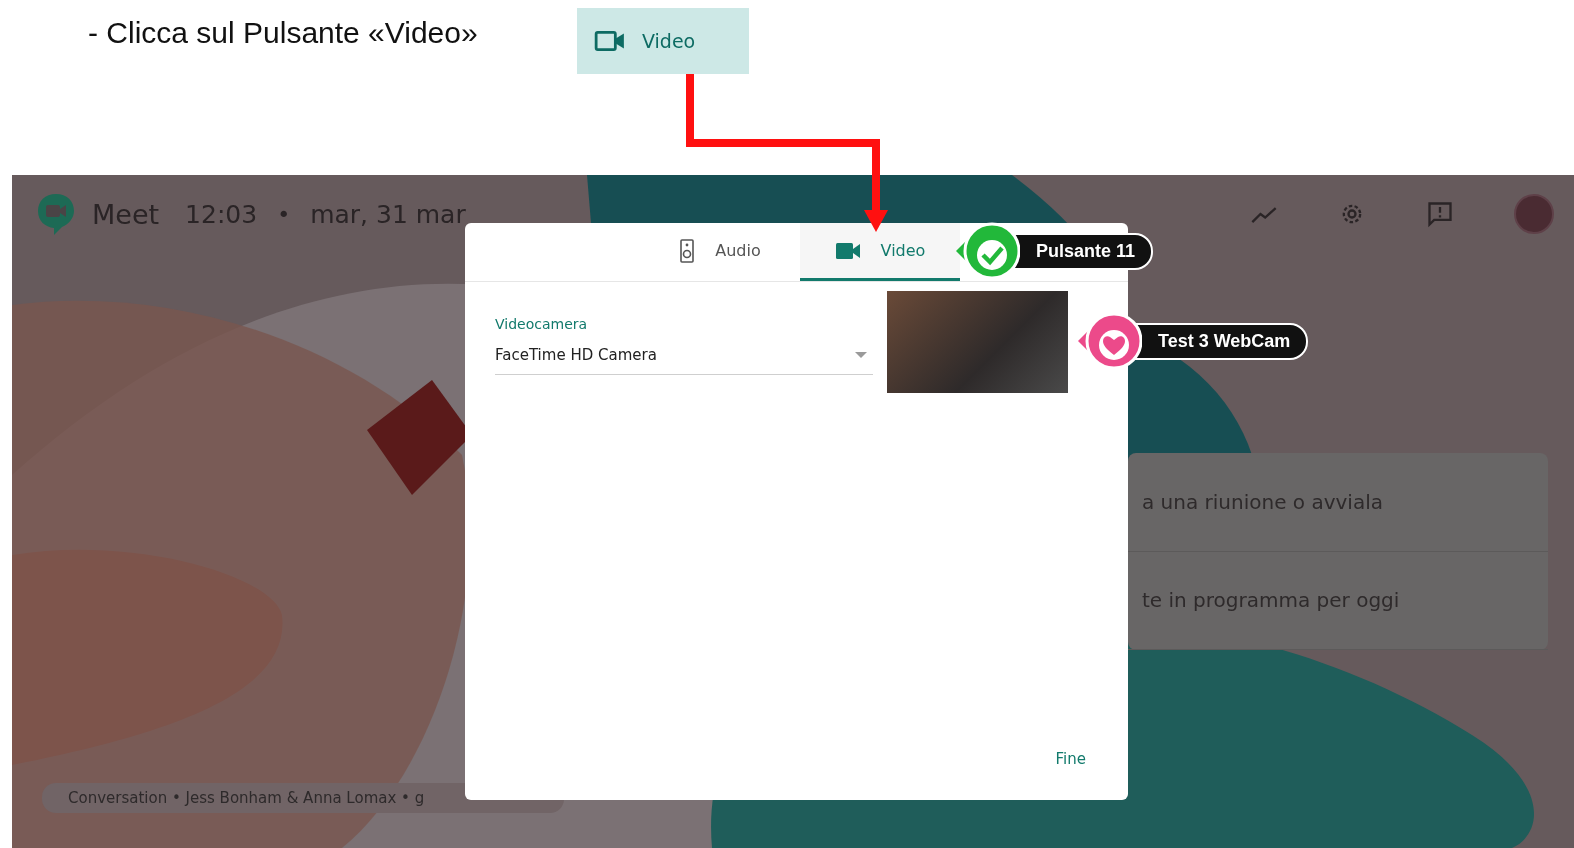  Describe the element at coordinates (687, 250) in the screenshot. I see `speaker-icon` at that location.